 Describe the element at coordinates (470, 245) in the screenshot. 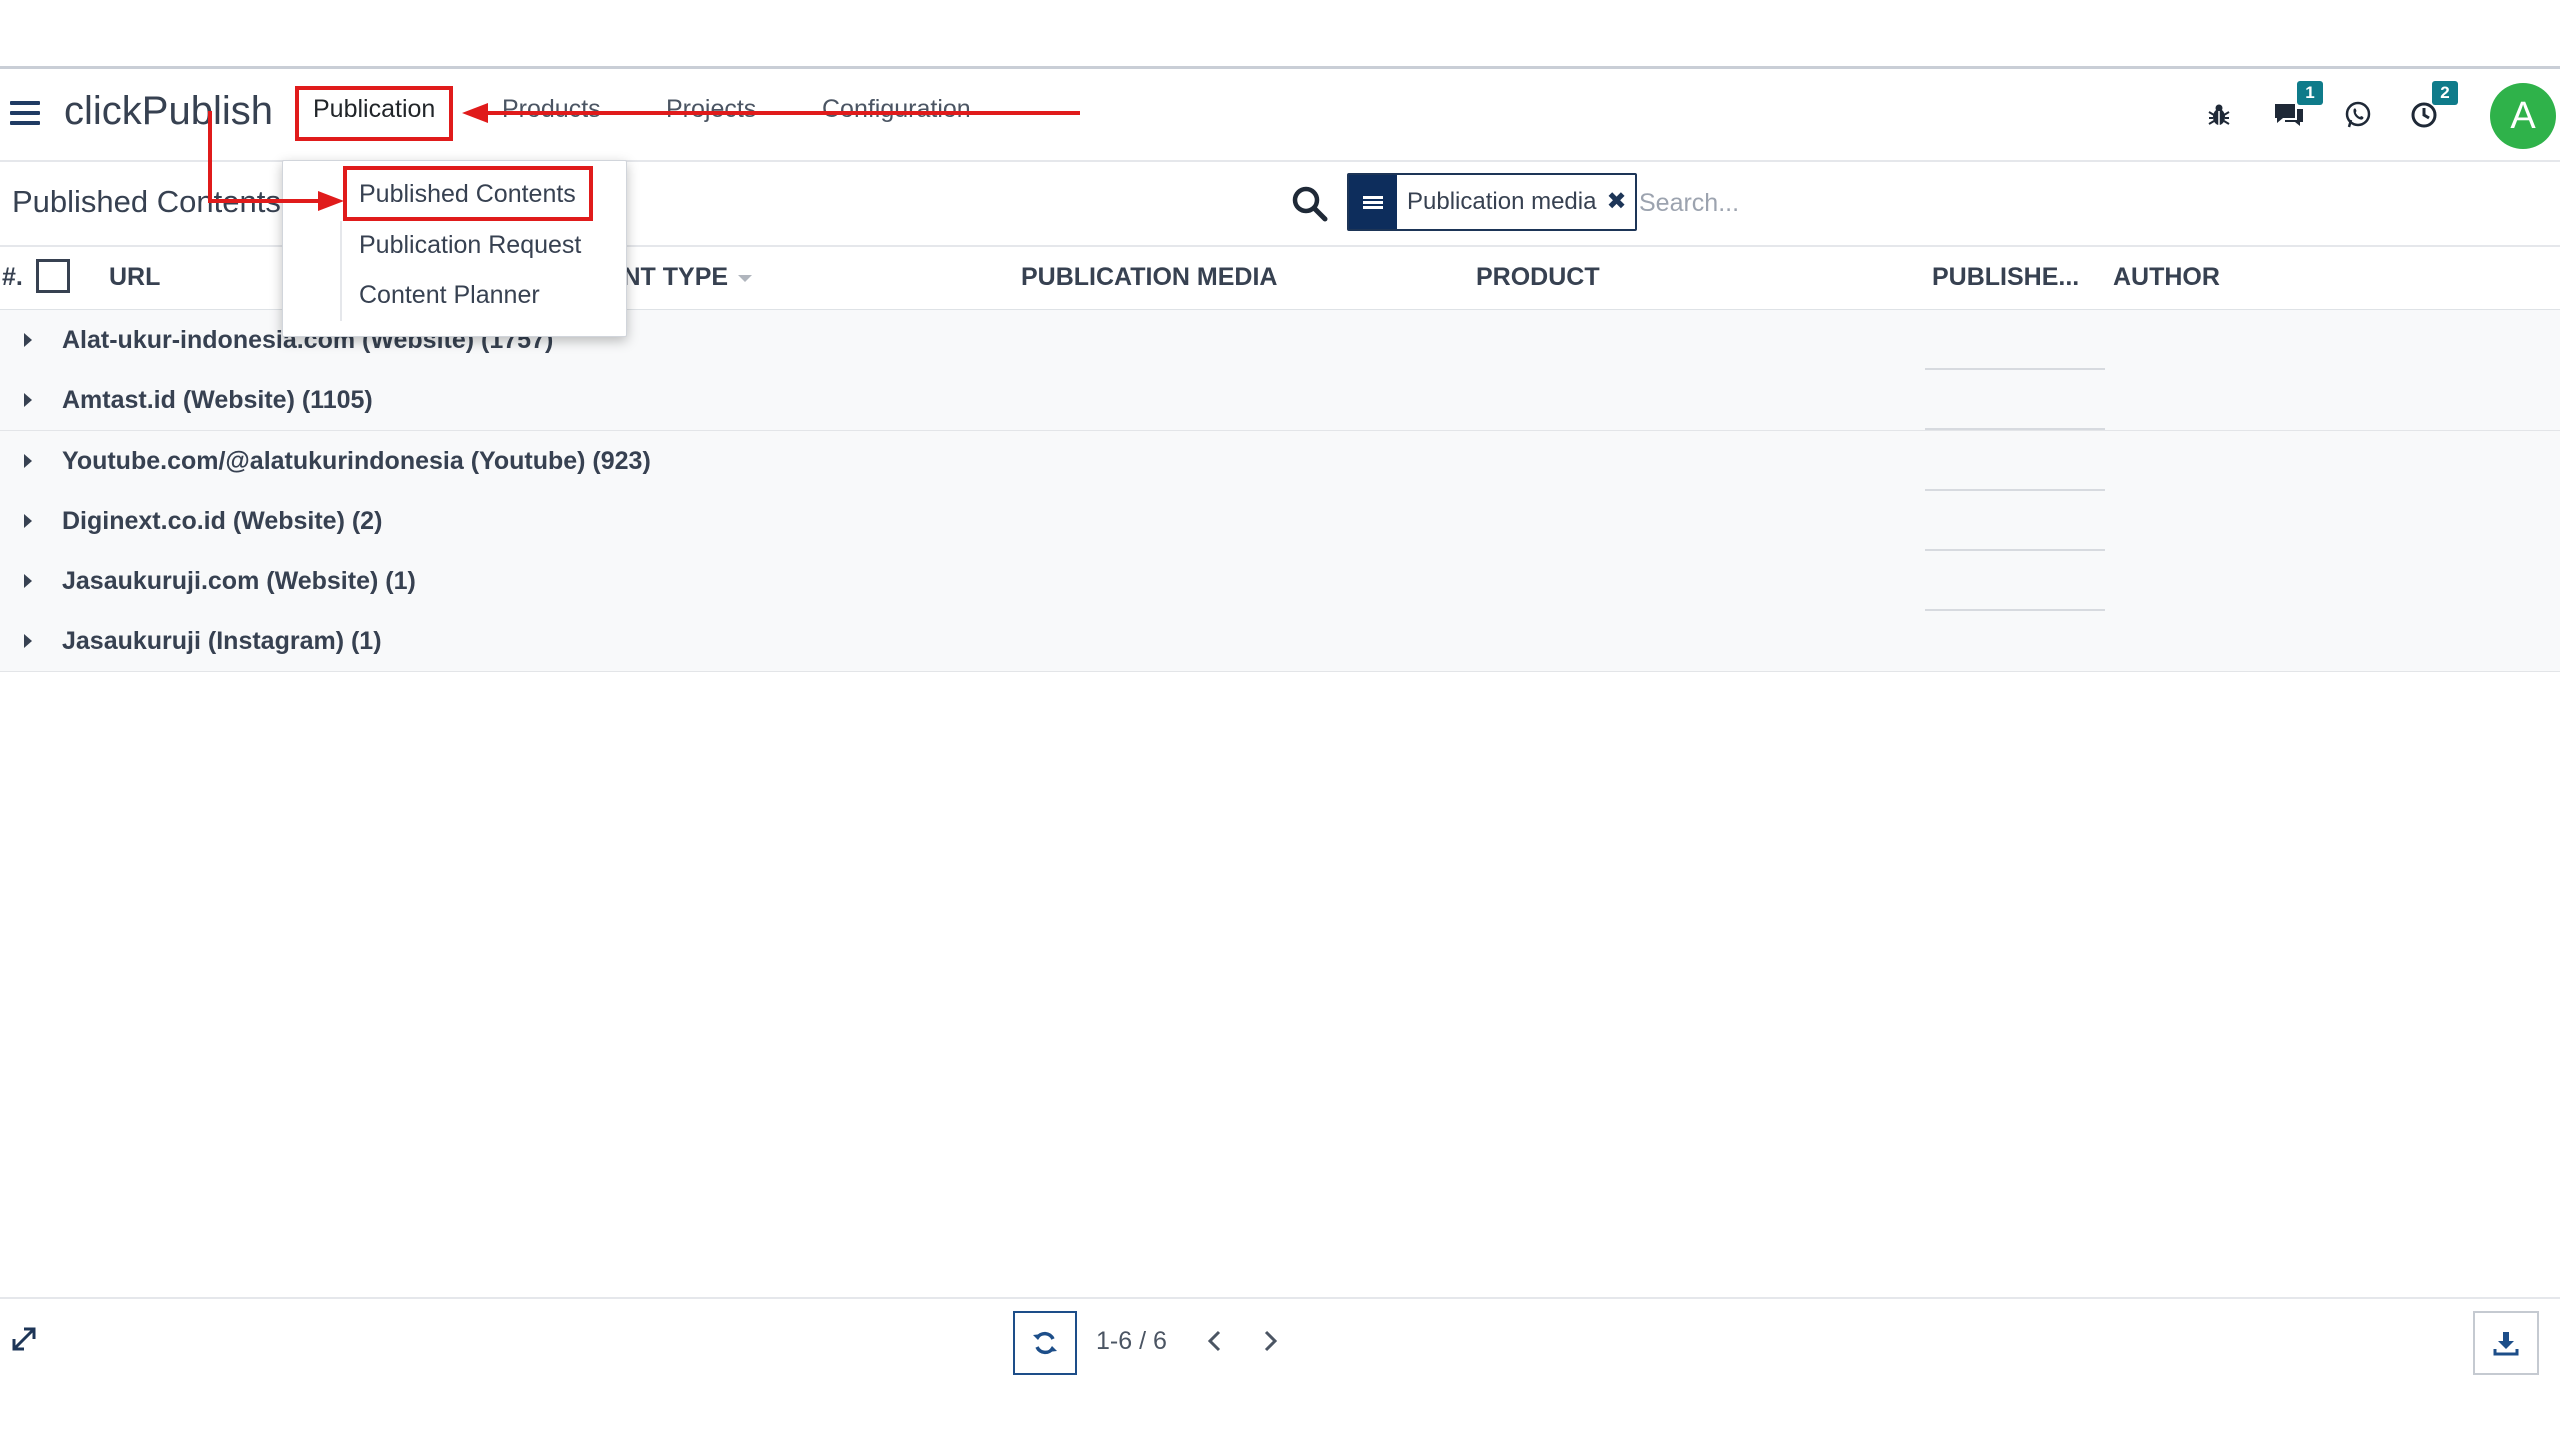

I see `menu-item-publication-request: Publication Request` at that location.